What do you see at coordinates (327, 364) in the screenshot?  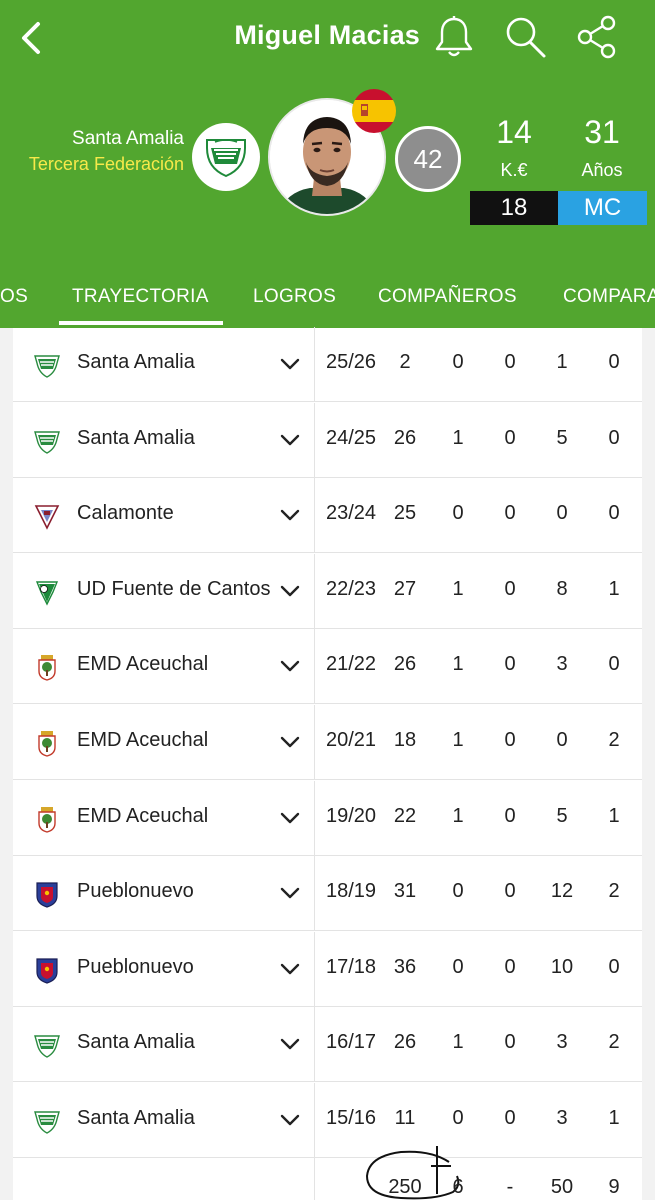 I see `career-row: Santa Amalia 25/26 2 0 0 1 0` at bounding box center [327, 364].